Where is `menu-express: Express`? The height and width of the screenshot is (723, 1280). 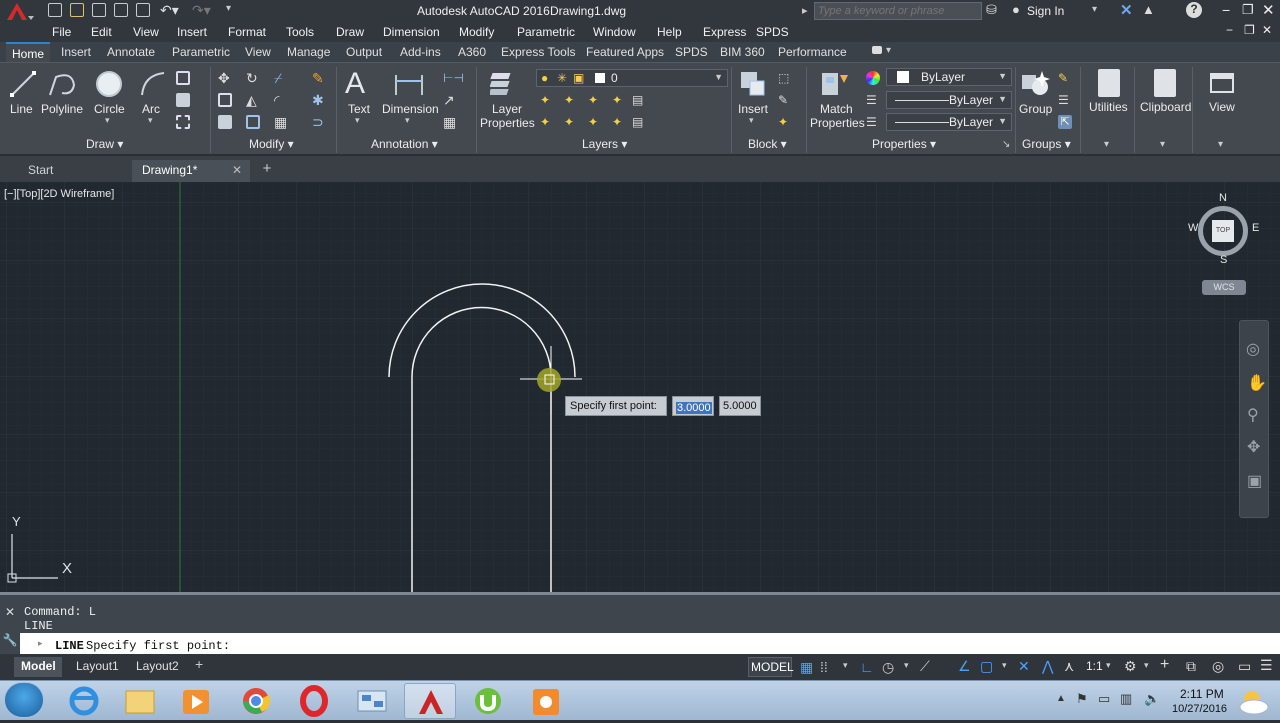 menu-express: Express is located at coordinates (724, 32).